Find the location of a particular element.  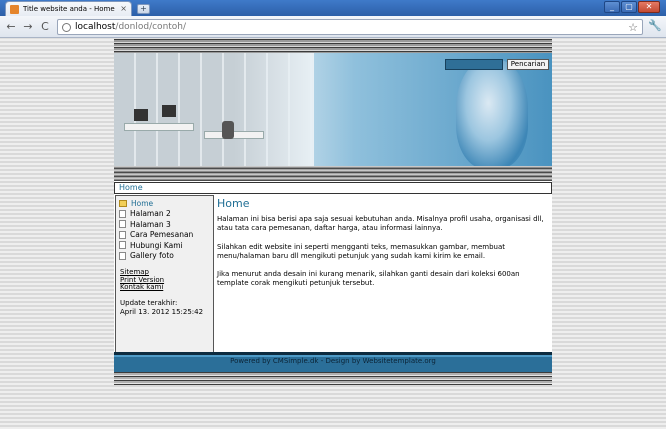

browser-toolbar: ← → C localhost/donlod/contoh/ ☆ 🔧 is located at coordinates (333, 27).